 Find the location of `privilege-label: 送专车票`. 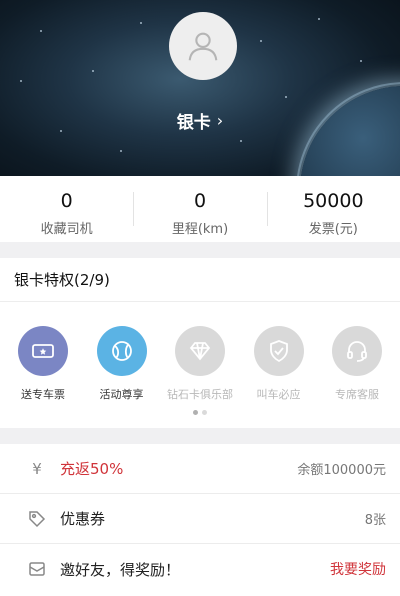

privilege-label: 送专车票 is located at coordinates (43, 394).